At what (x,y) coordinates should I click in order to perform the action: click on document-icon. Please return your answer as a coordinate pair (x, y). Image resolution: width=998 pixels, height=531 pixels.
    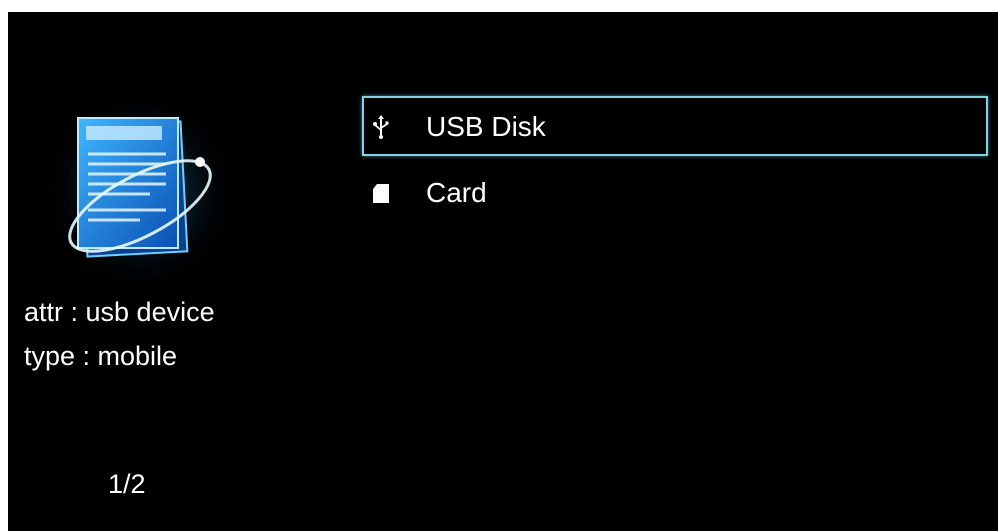
    Looking at the image, I should click on (140, 192).